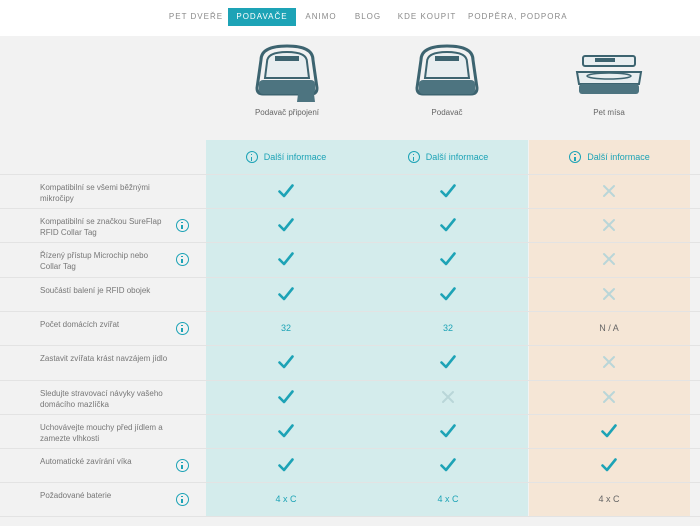 The height and width of the screenshot is (526, 700). Describe the element at coordinates (104, 358) in the screenshot. I see `feature-label: Zastavit zvířata krást navzájem jídlo` at that location.